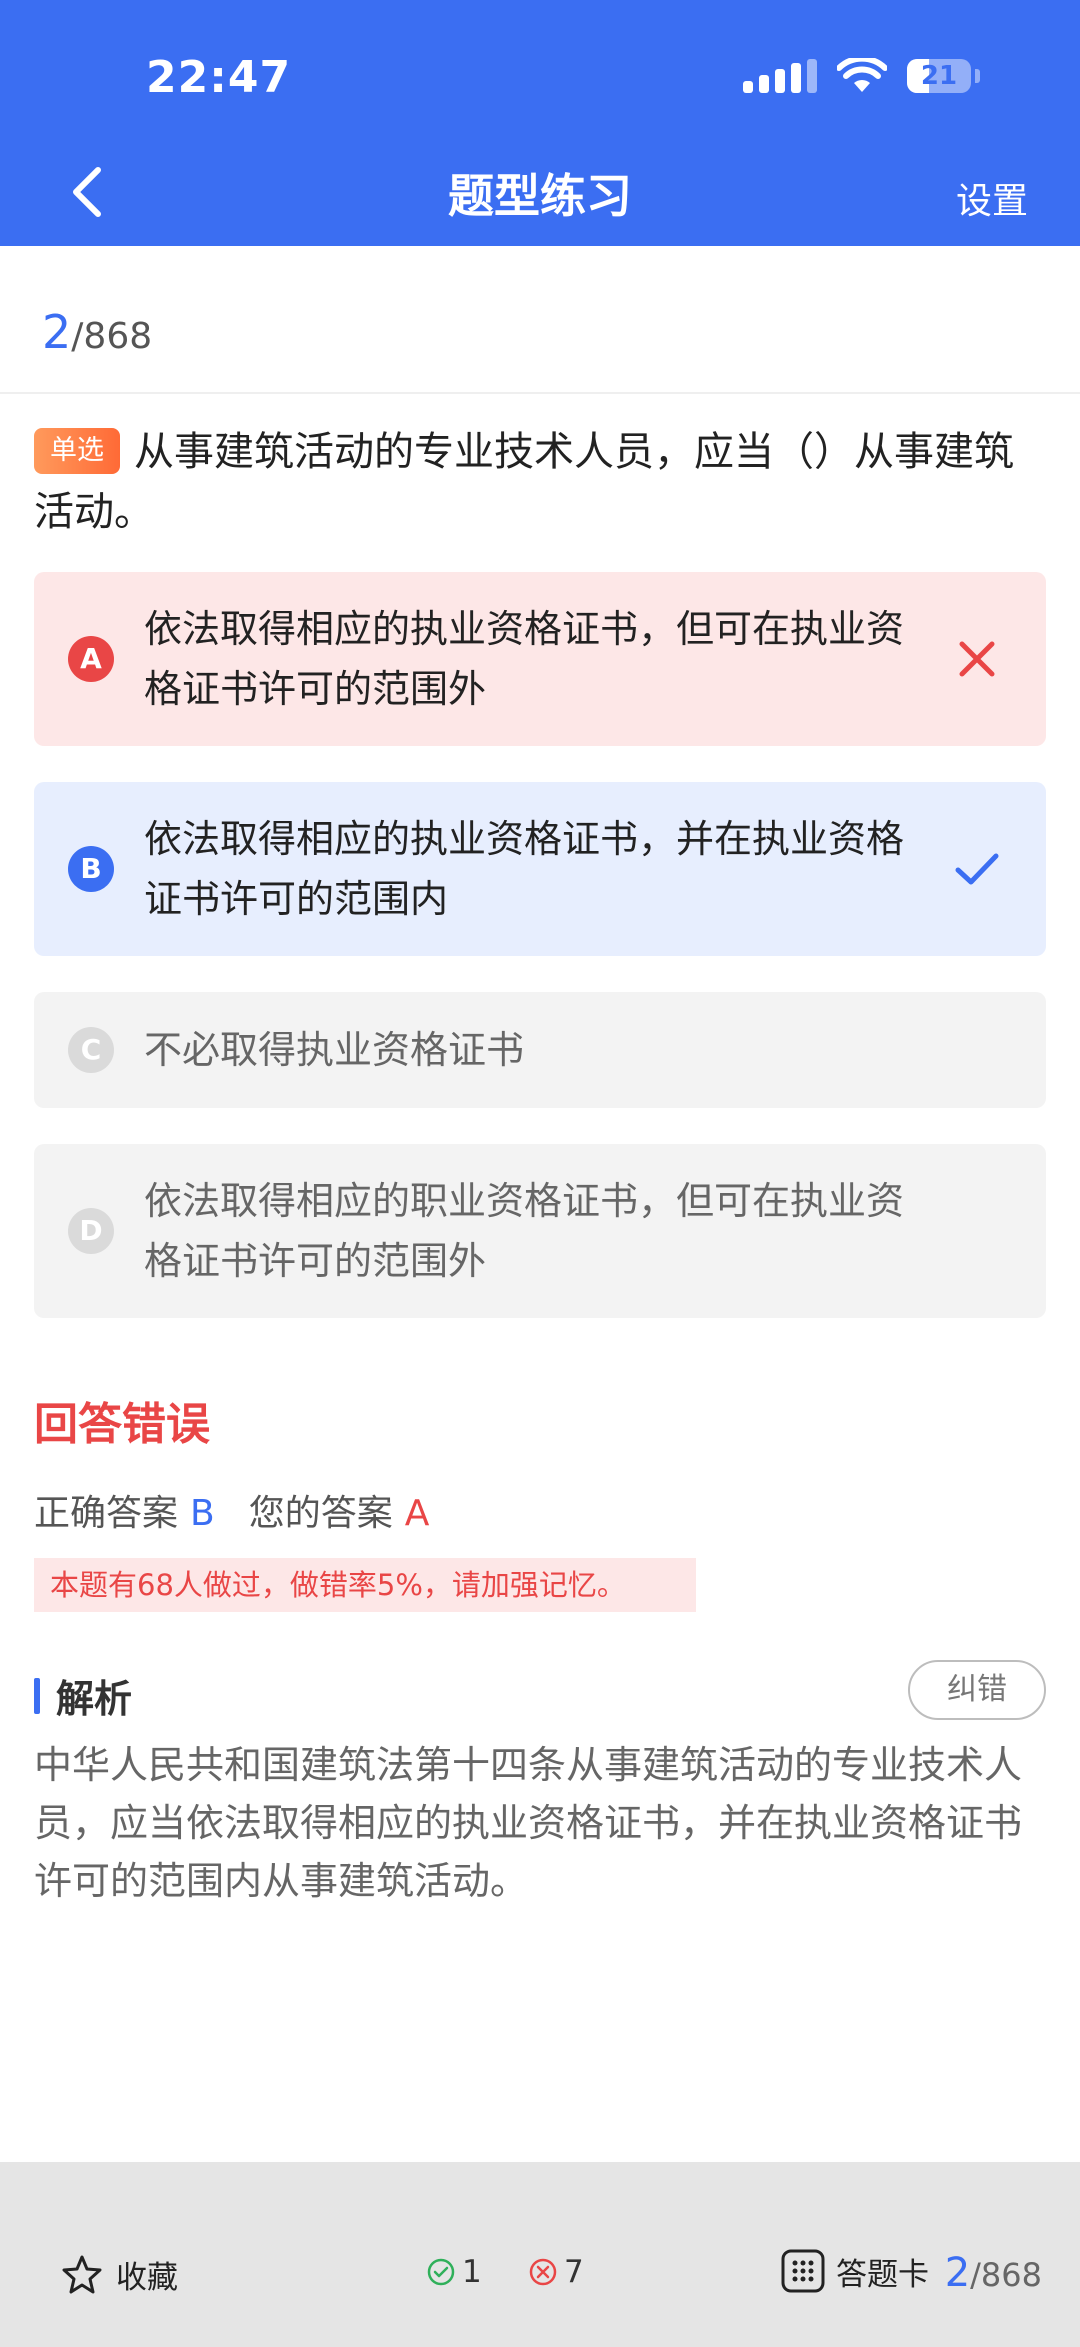  I want to click on option-d: D 依法取得相应的职业资格证书，但可在执业资格证书许可的范围外, so click(540, 1231).